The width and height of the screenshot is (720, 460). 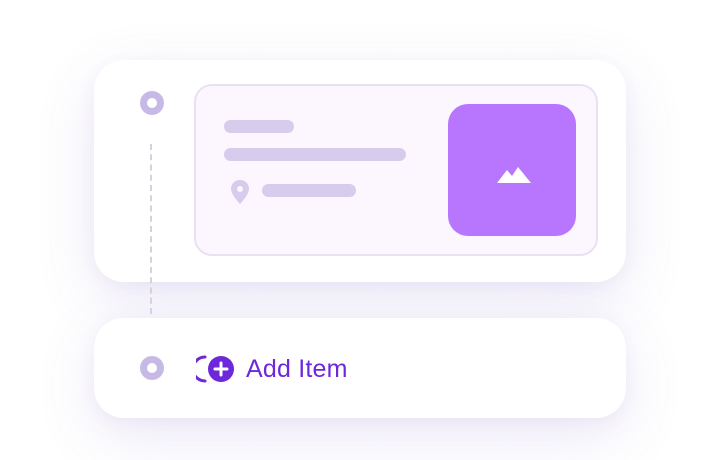 I want to click on item-subtitle-placeholder, so click(x=315, y=154).